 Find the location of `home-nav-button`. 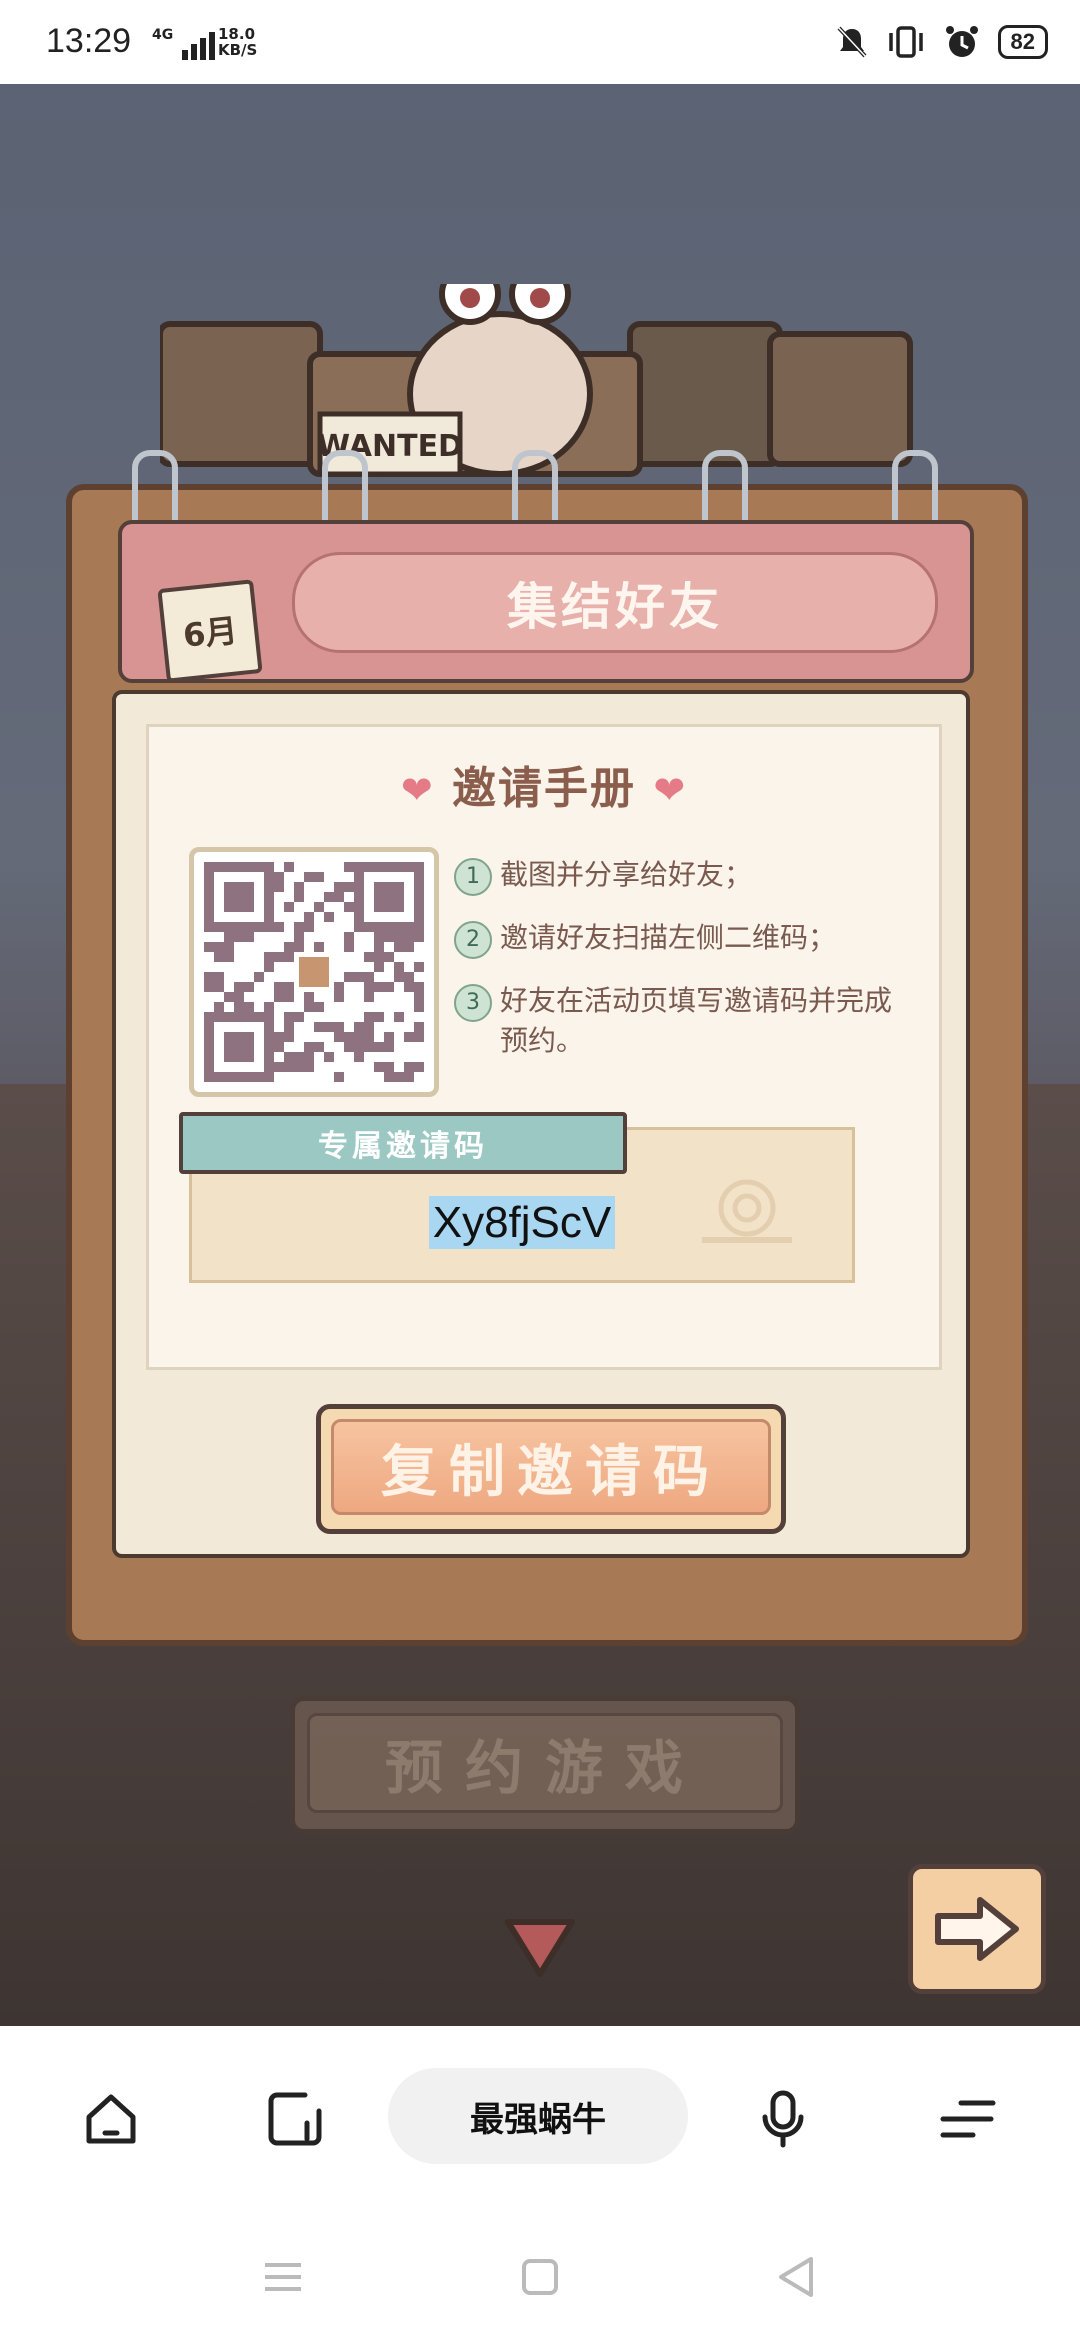

home-nav-button is located at coordinates (540, 2277).